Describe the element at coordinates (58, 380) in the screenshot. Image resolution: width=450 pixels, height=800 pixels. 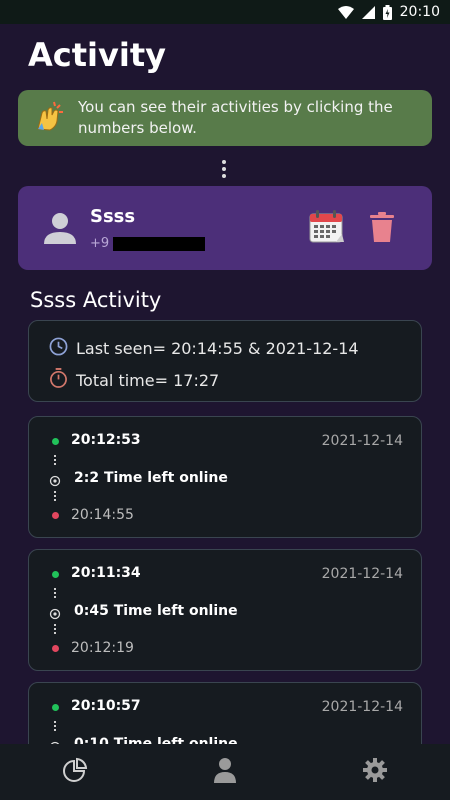
I see `stopwatch-icon` at that location.